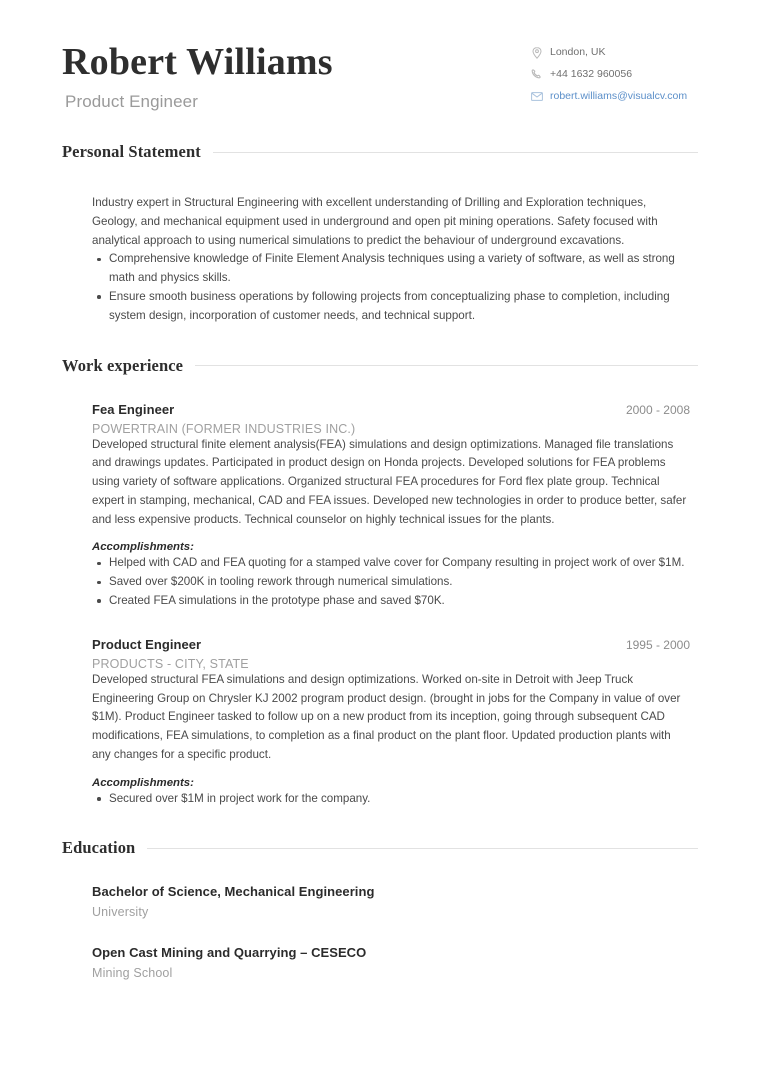 The width and height of the screenshot is (760, 1079). What do you see at coordinates (197, 62) in the screenshot?
I see `candidate-name: Robert Williams` at bounding box center [197, 62].